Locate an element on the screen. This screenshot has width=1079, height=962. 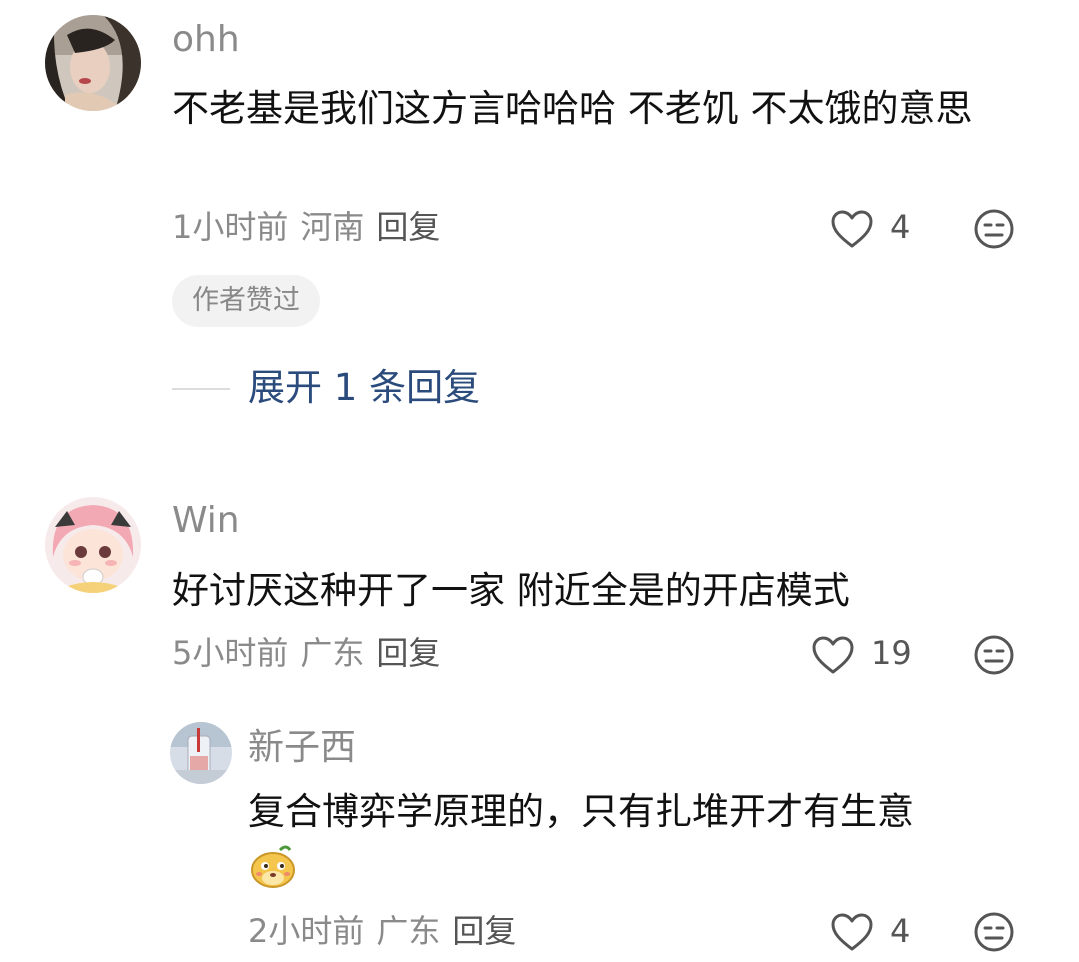
avatar-xinzixi is located at coordinates (201, 753).